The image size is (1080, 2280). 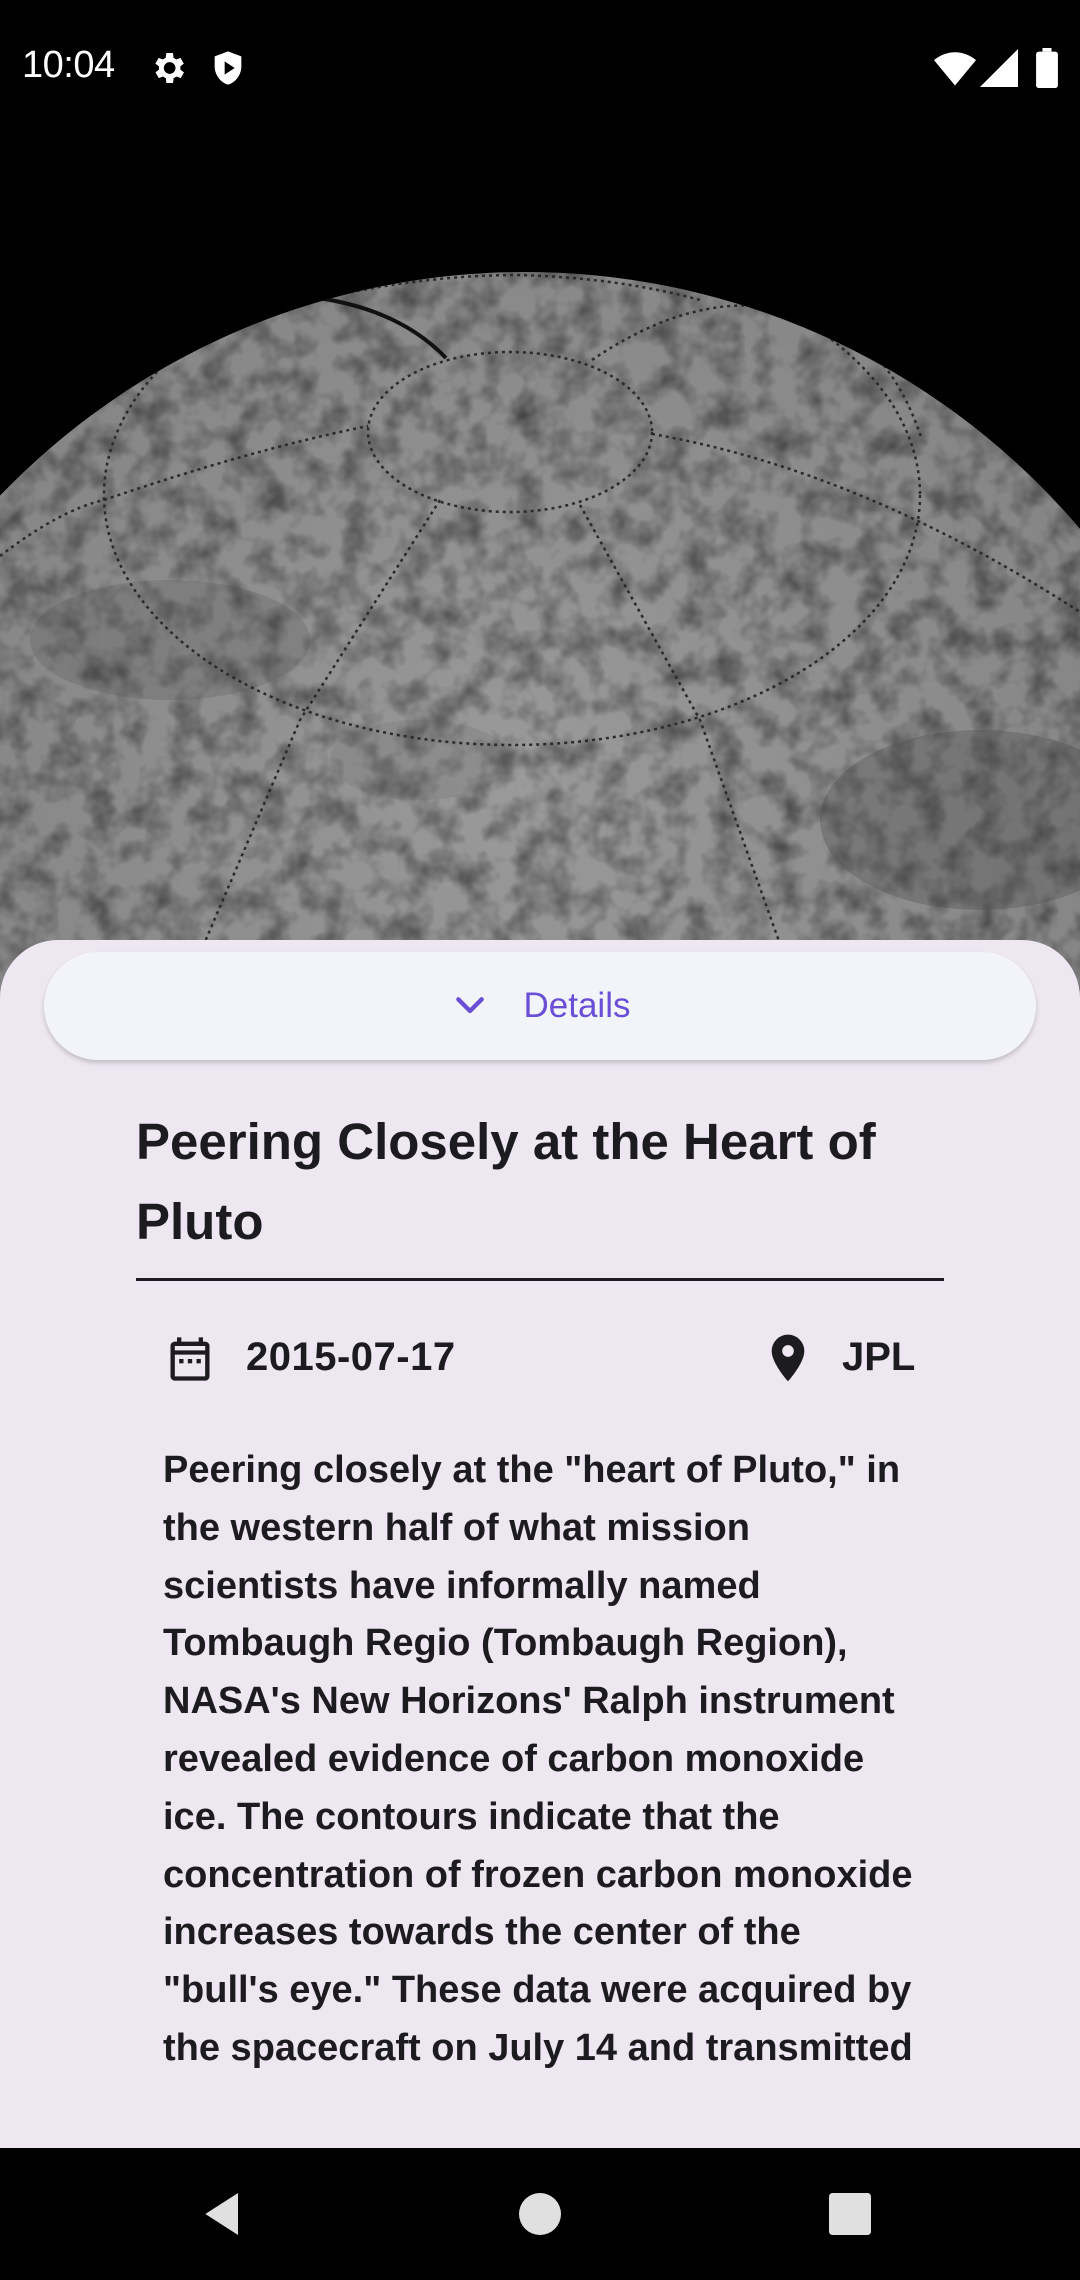 What do you see at coordinates (879, 1357) in the screenshot?
I see `article-location: JPL` at bounding box center [879, 1357].